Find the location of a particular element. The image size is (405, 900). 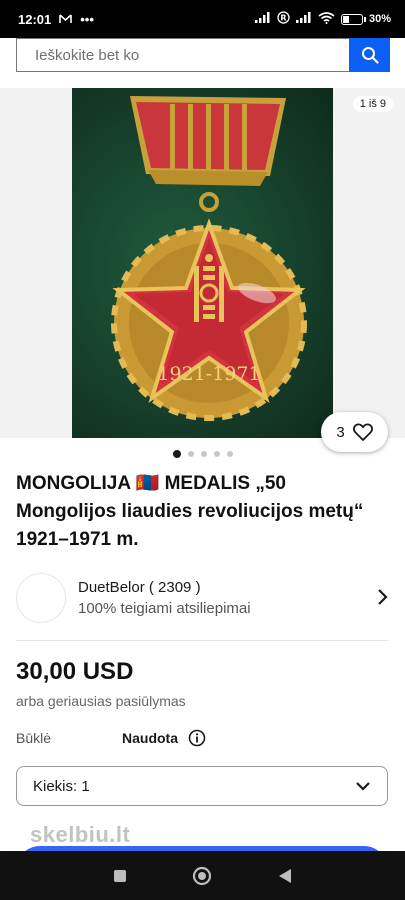

heart-icon is located at coordinates (362, 432).